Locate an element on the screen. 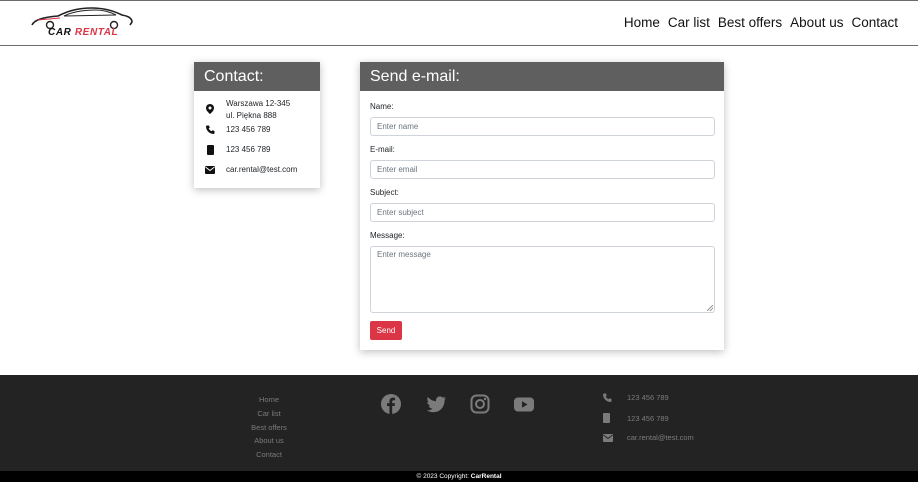 The image size is (918, 482). name-input: Enter name is located at coordinates (542, 126).